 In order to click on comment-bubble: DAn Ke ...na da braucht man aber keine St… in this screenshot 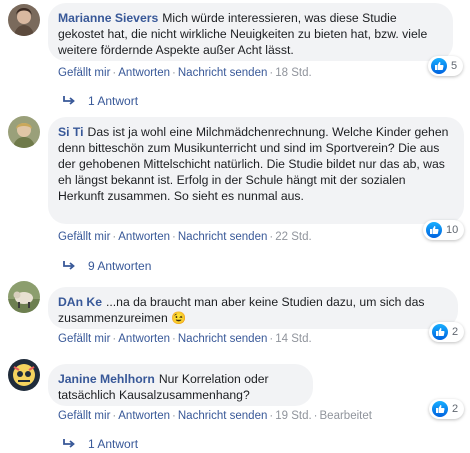, I will do `click(253, 308)`.